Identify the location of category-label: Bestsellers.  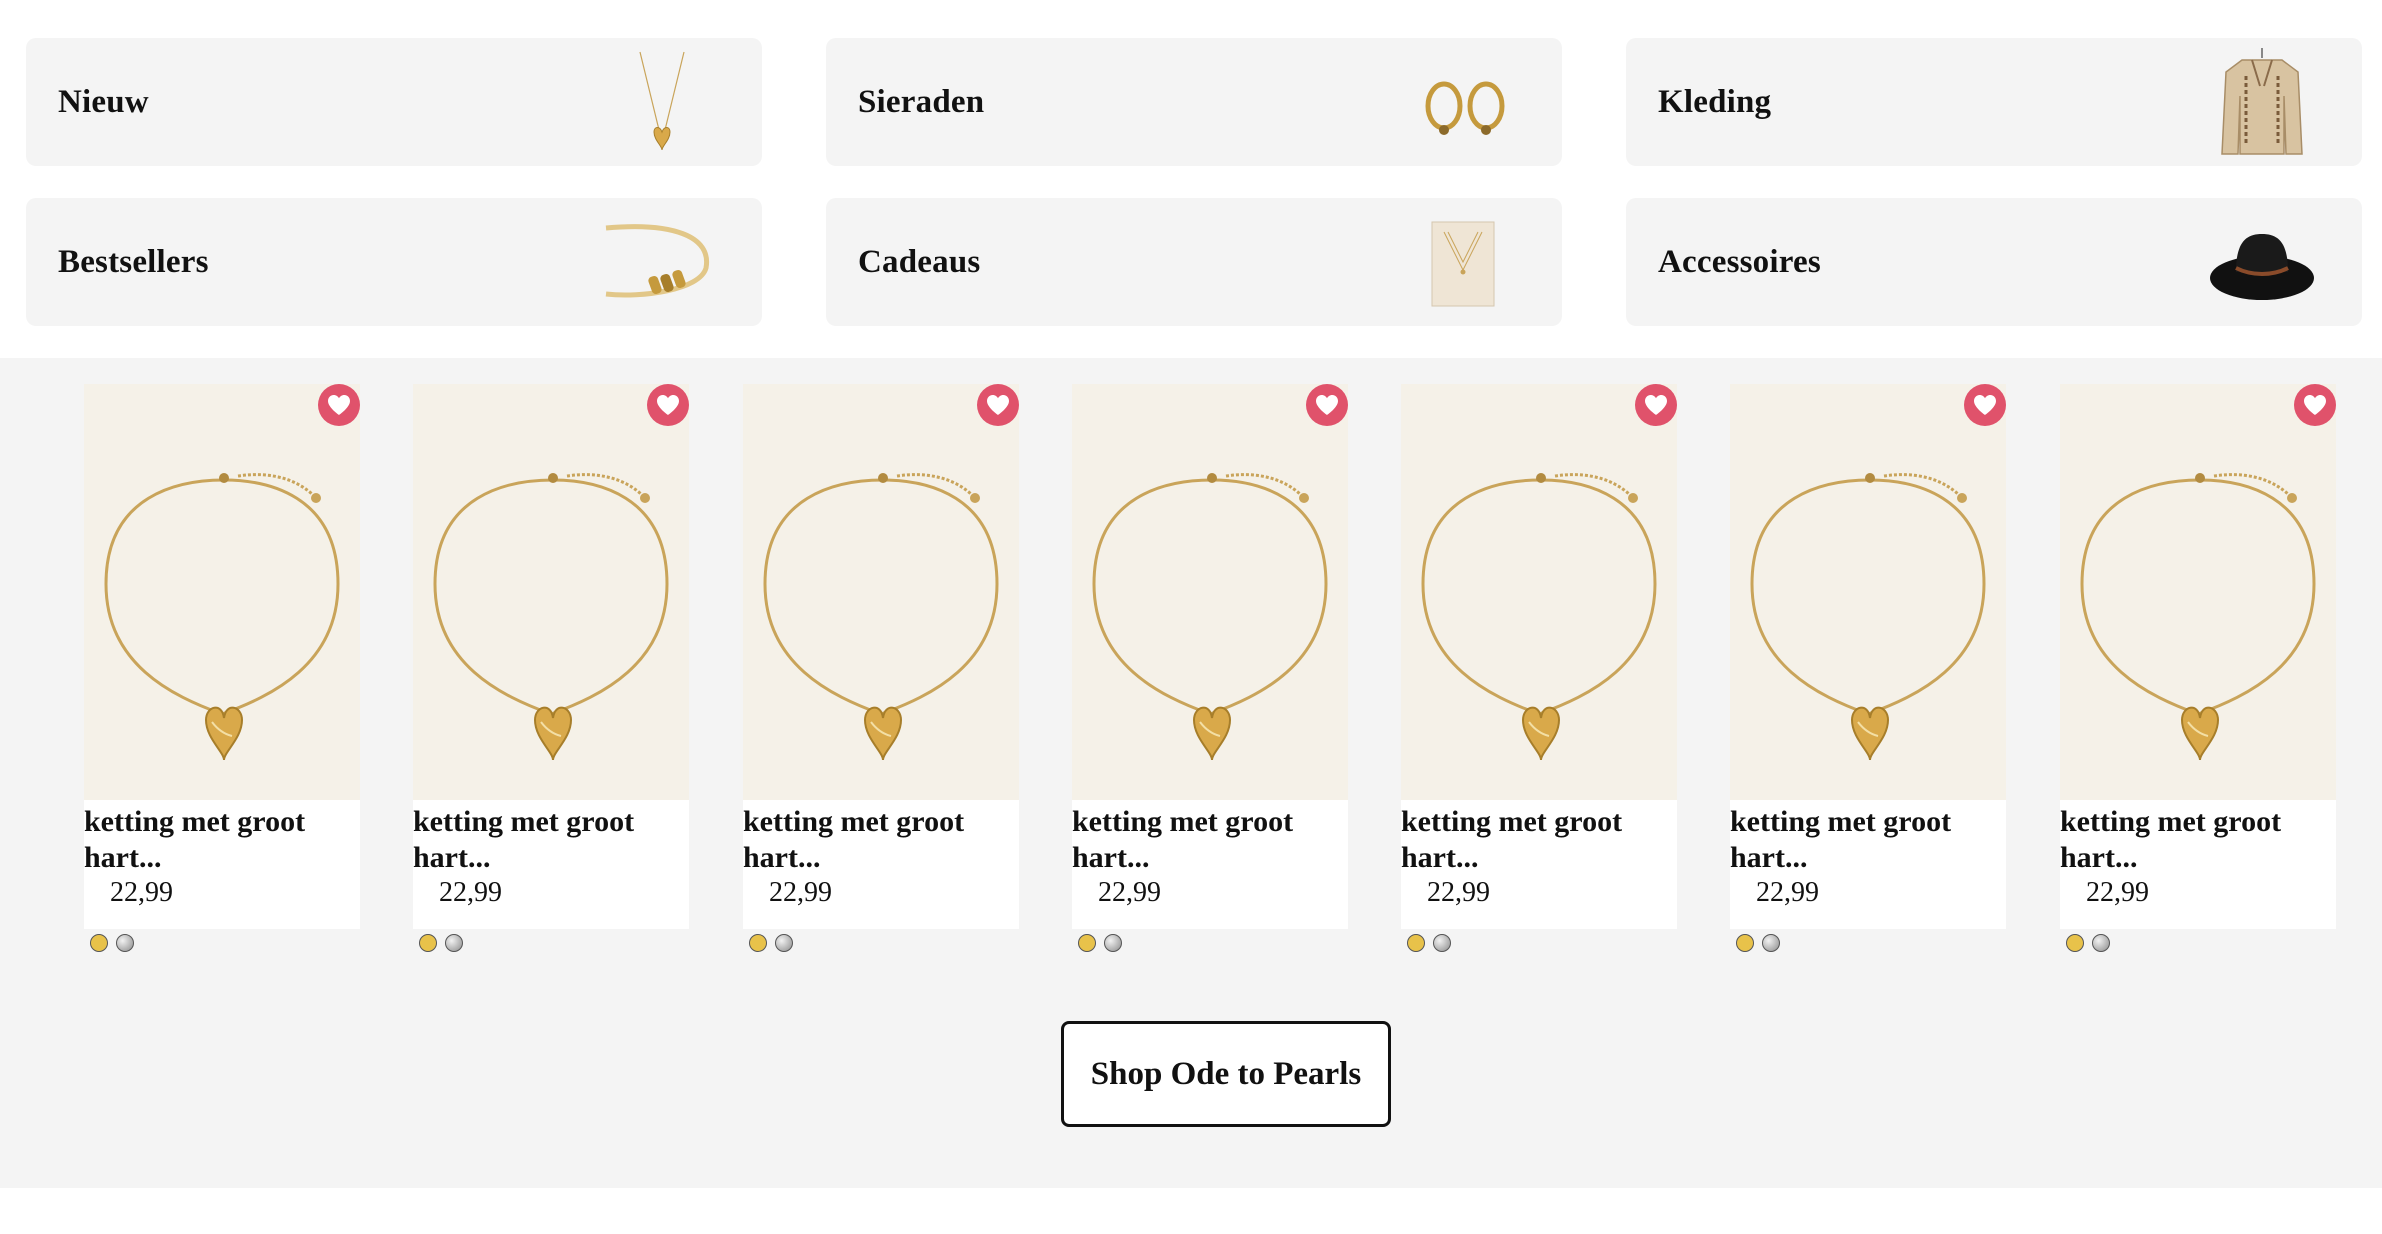
(133, 262).